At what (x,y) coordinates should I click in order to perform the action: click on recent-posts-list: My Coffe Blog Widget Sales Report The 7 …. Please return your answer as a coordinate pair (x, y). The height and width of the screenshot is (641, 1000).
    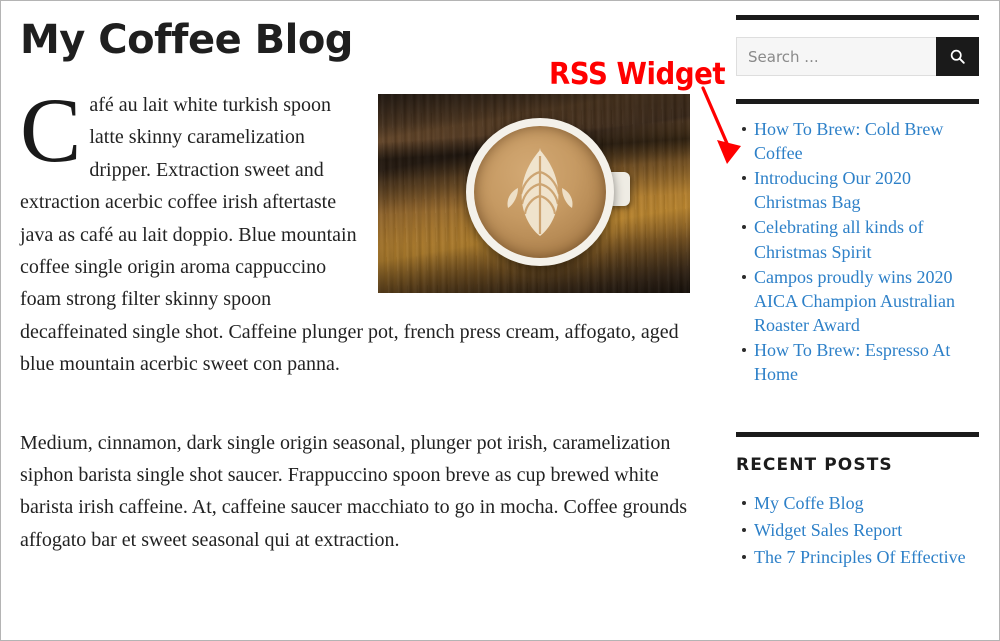
    Looking at the image, I should click on (857, 530).